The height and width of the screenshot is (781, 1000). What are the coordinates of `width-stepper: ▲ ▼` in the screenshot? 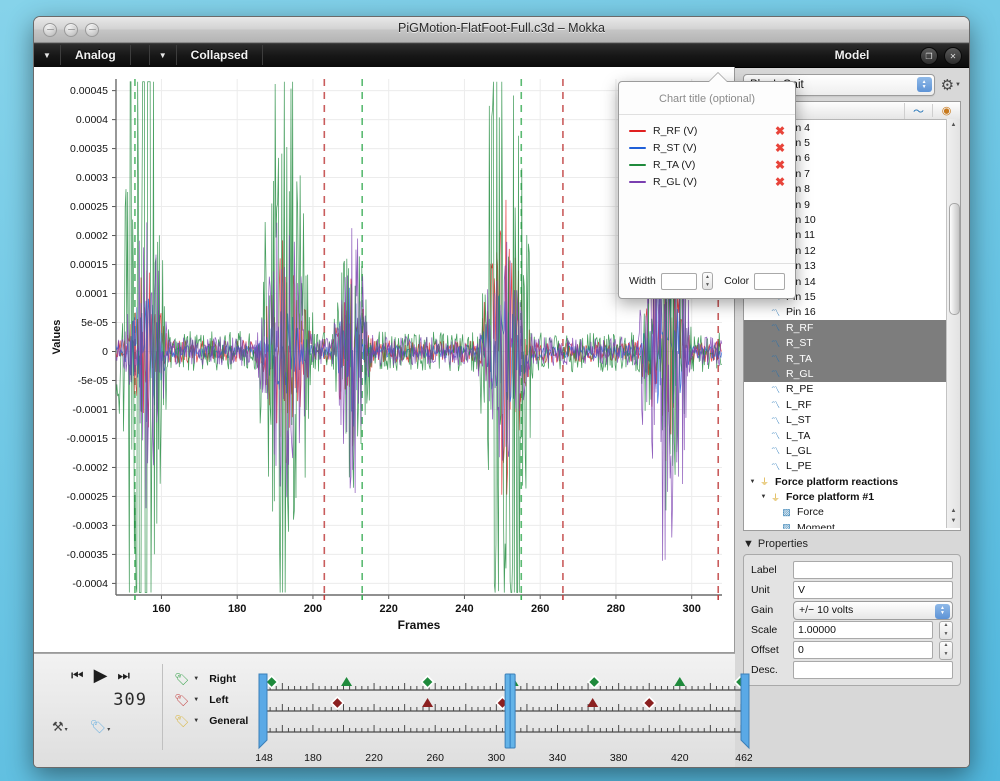 It's located at (707, 281).